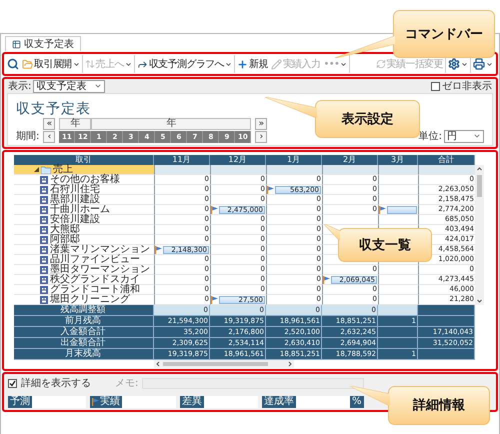 The height and width of the screenshot is (434, 500). I want to click on previous-button: ‹, so click(49, 137).